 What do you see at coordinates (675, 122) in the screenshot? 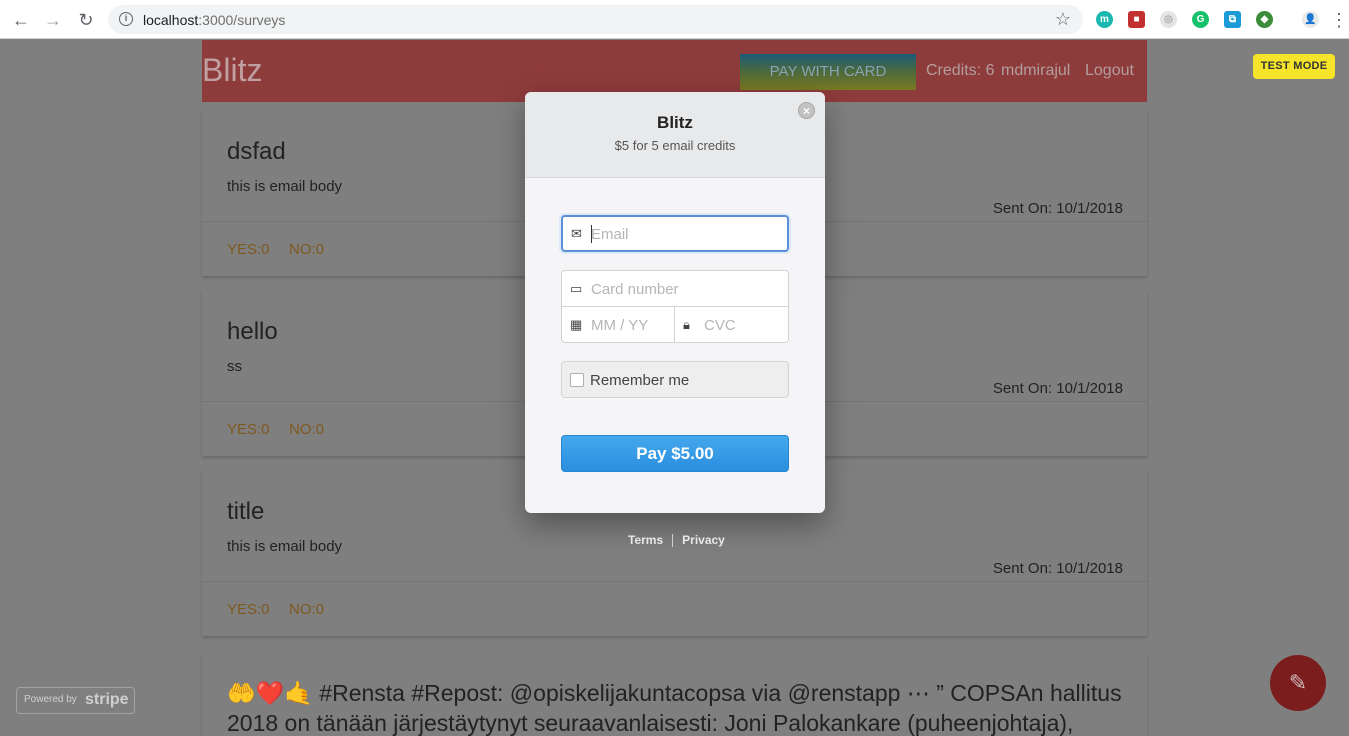
I see `modal-title: Blitz` at bounding box center [675, 122].